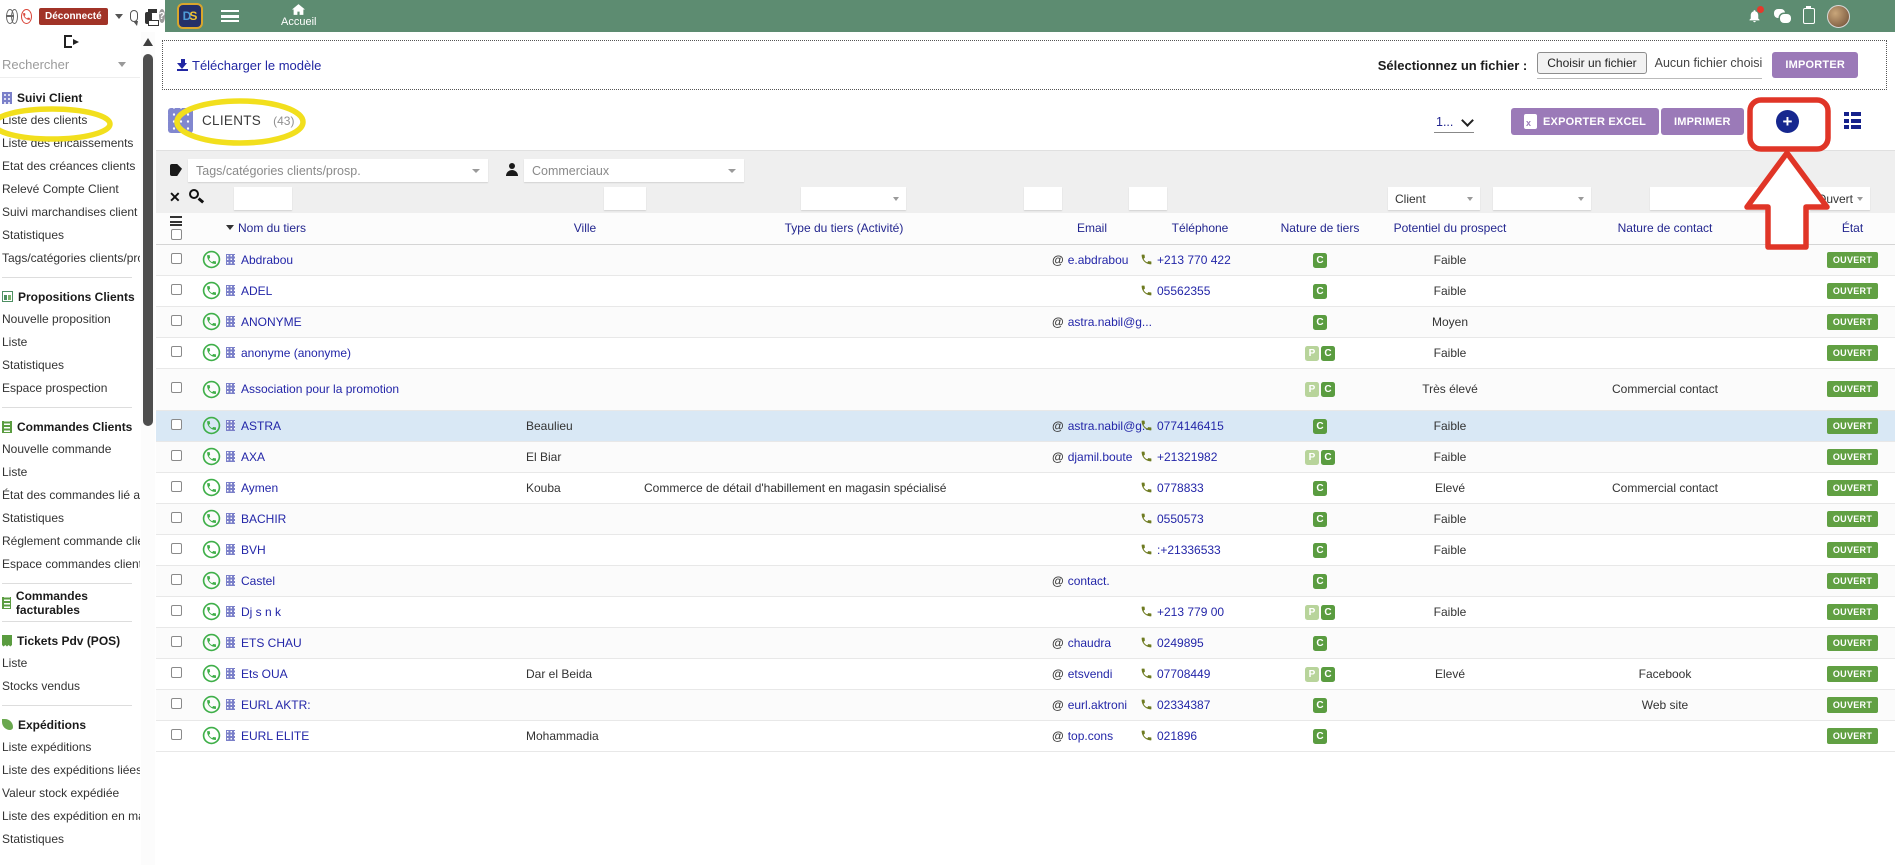 The width and height of the screenshot is (1895, 865). What do you see at coordinates (1852, 229) in the screenshot?
I see `column-header-state: État` at bounding box center [1852, 229].